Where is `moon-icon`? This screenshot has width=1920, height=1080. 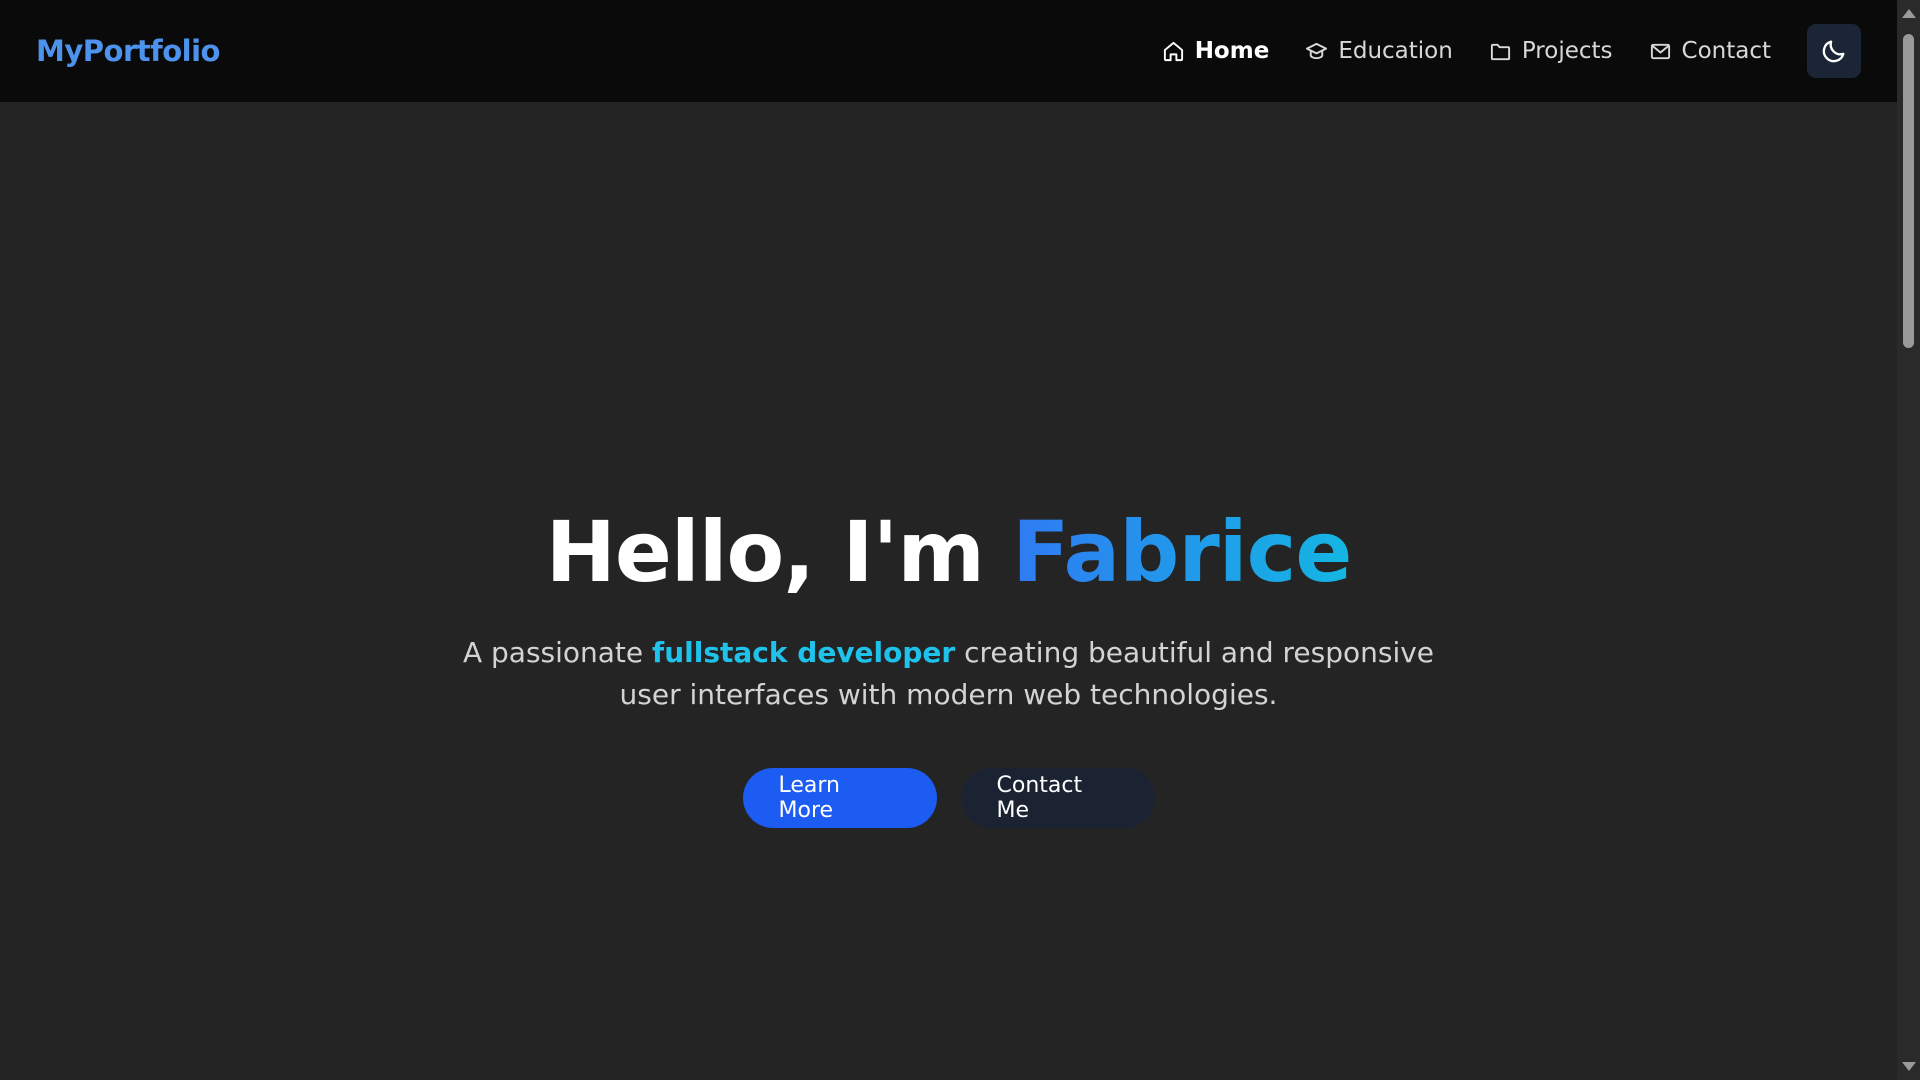
moon-icon is located at coordinates (1833, 51).